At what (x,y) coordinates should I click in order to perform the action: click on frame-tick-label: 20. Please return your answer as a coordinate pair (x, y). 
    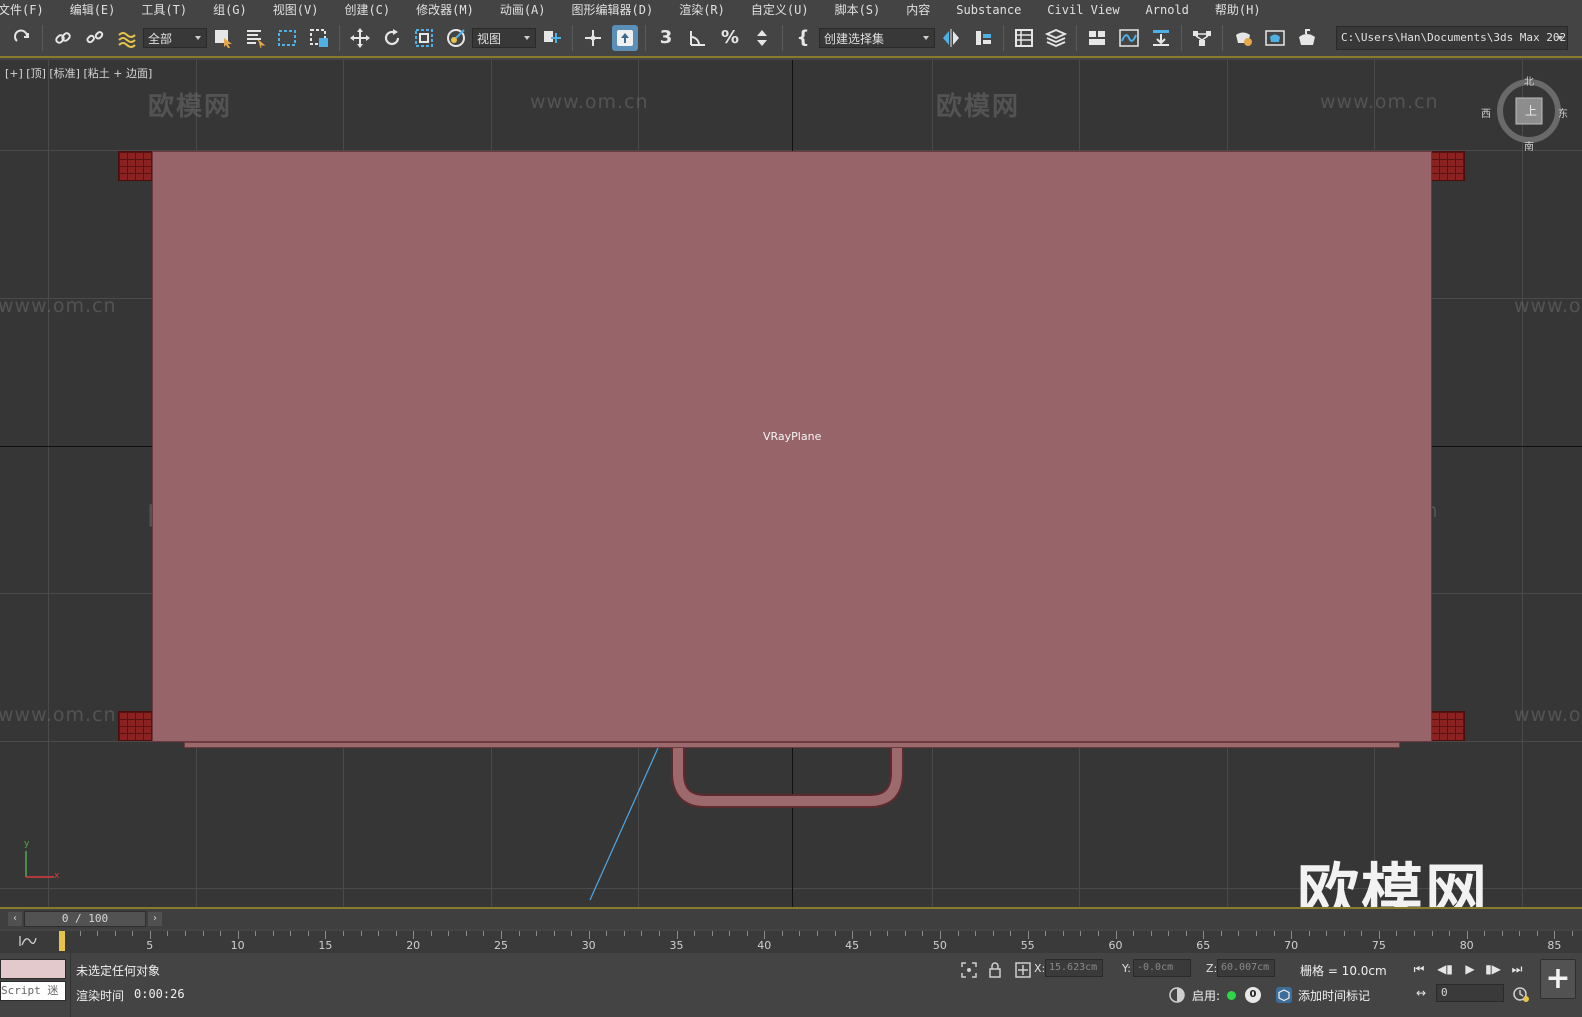
    Looking at the image, I should click on (413, 945).